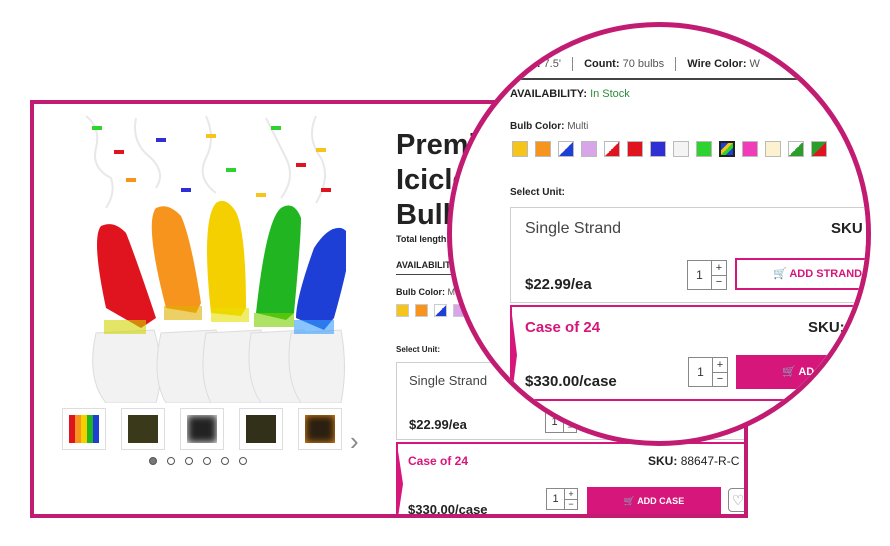  What do you see at coordinates (610, 94) in the screenshot?
I see `availability-value: In Stock` at bounding box center [610, 94].